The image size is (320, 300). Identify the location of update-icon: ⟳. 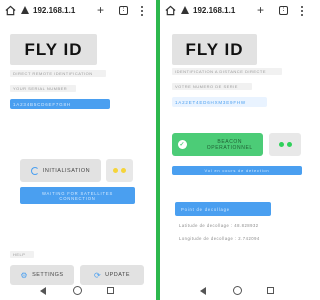
(97, 275).